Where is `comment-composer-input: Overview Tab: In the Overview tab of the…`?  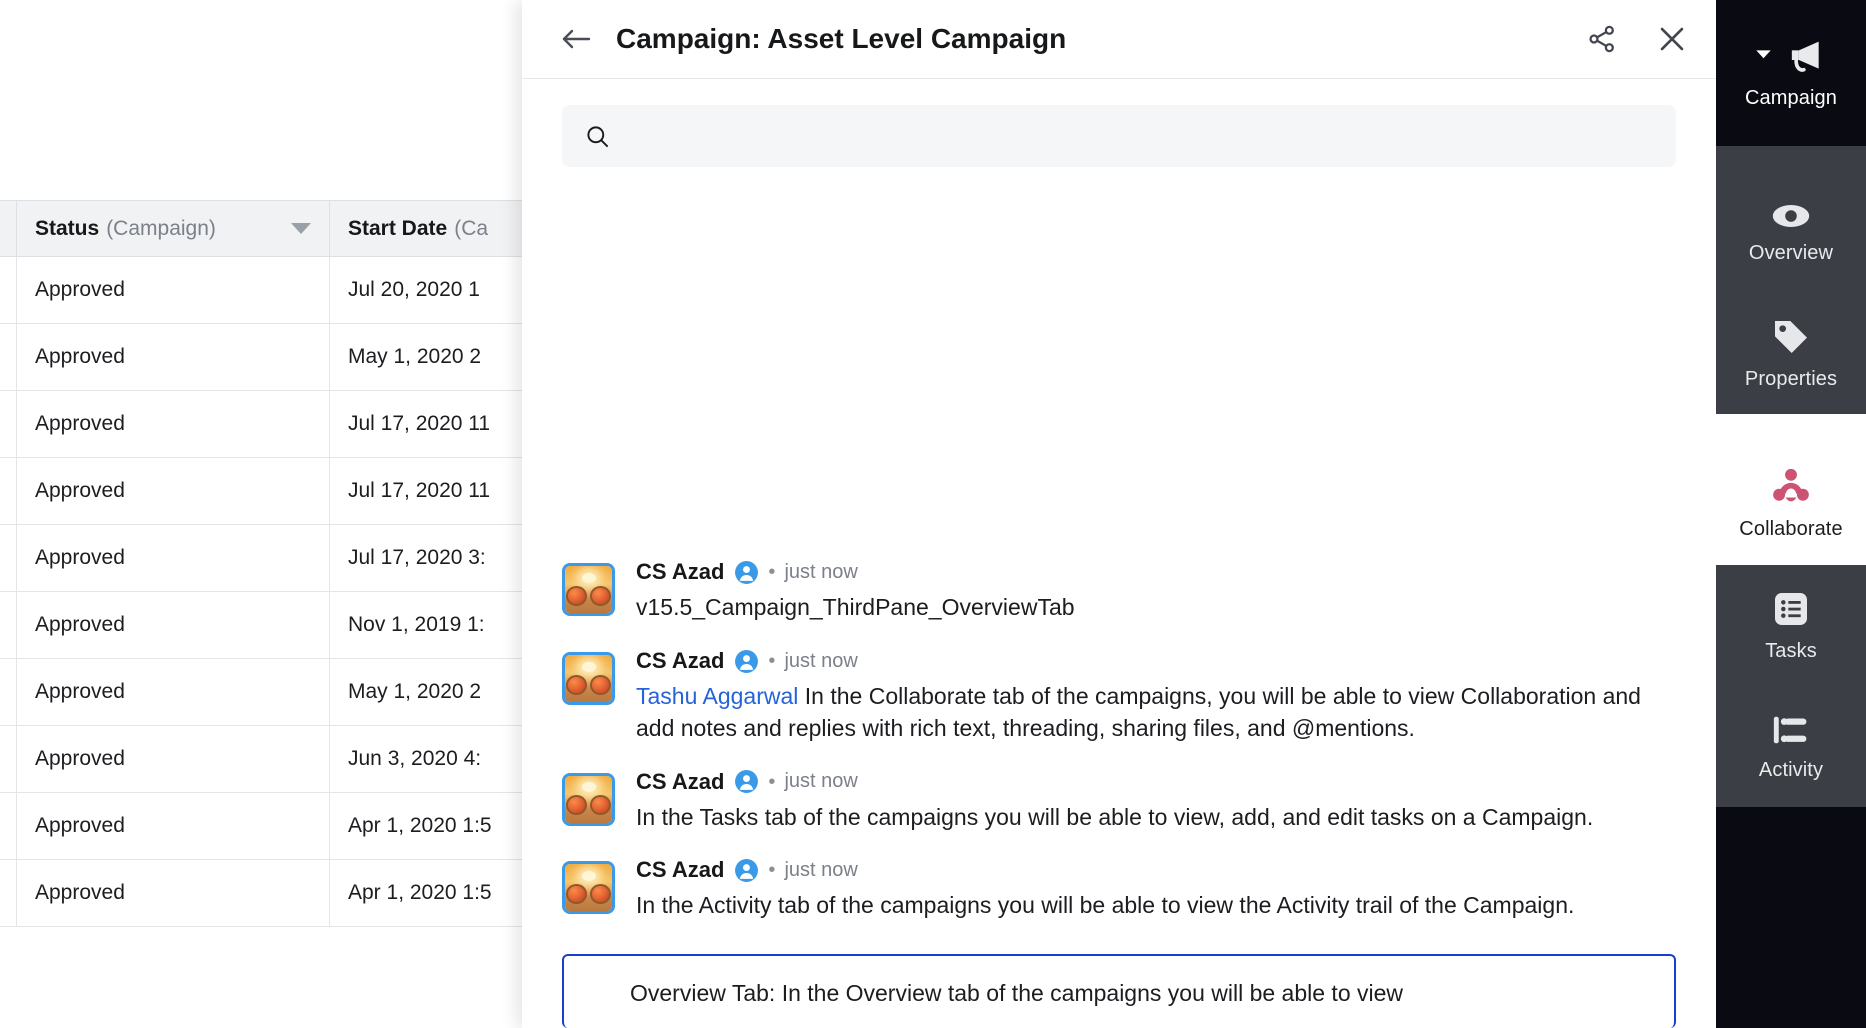
comment-composer-input: Overview Tab: In the Overview tab of the… is located at coordinates (1119, 991).